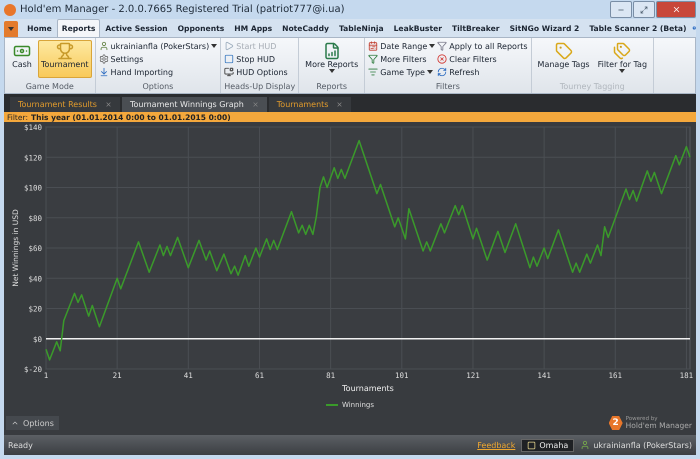 This screenshot has width=700, height=459. What do you see at coordinates (442, 72) in the screenshot?
I see `refresh-icon` at bounding box center [442, 72].